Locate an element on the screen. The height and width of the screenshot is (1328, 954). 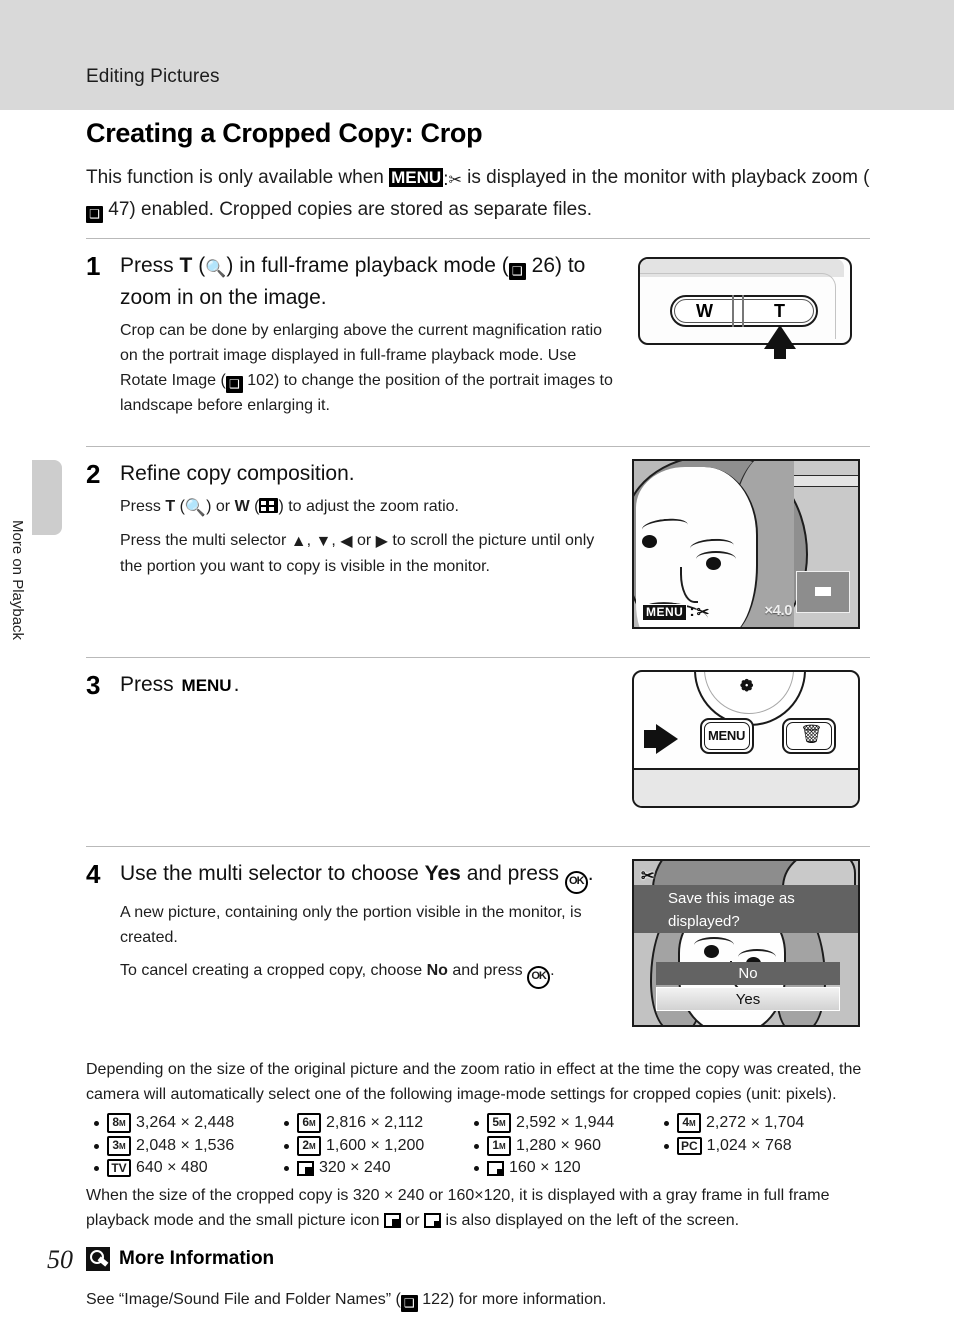
image-mode-size: 1,280 × 960 is located at coordinates (558, 1145).